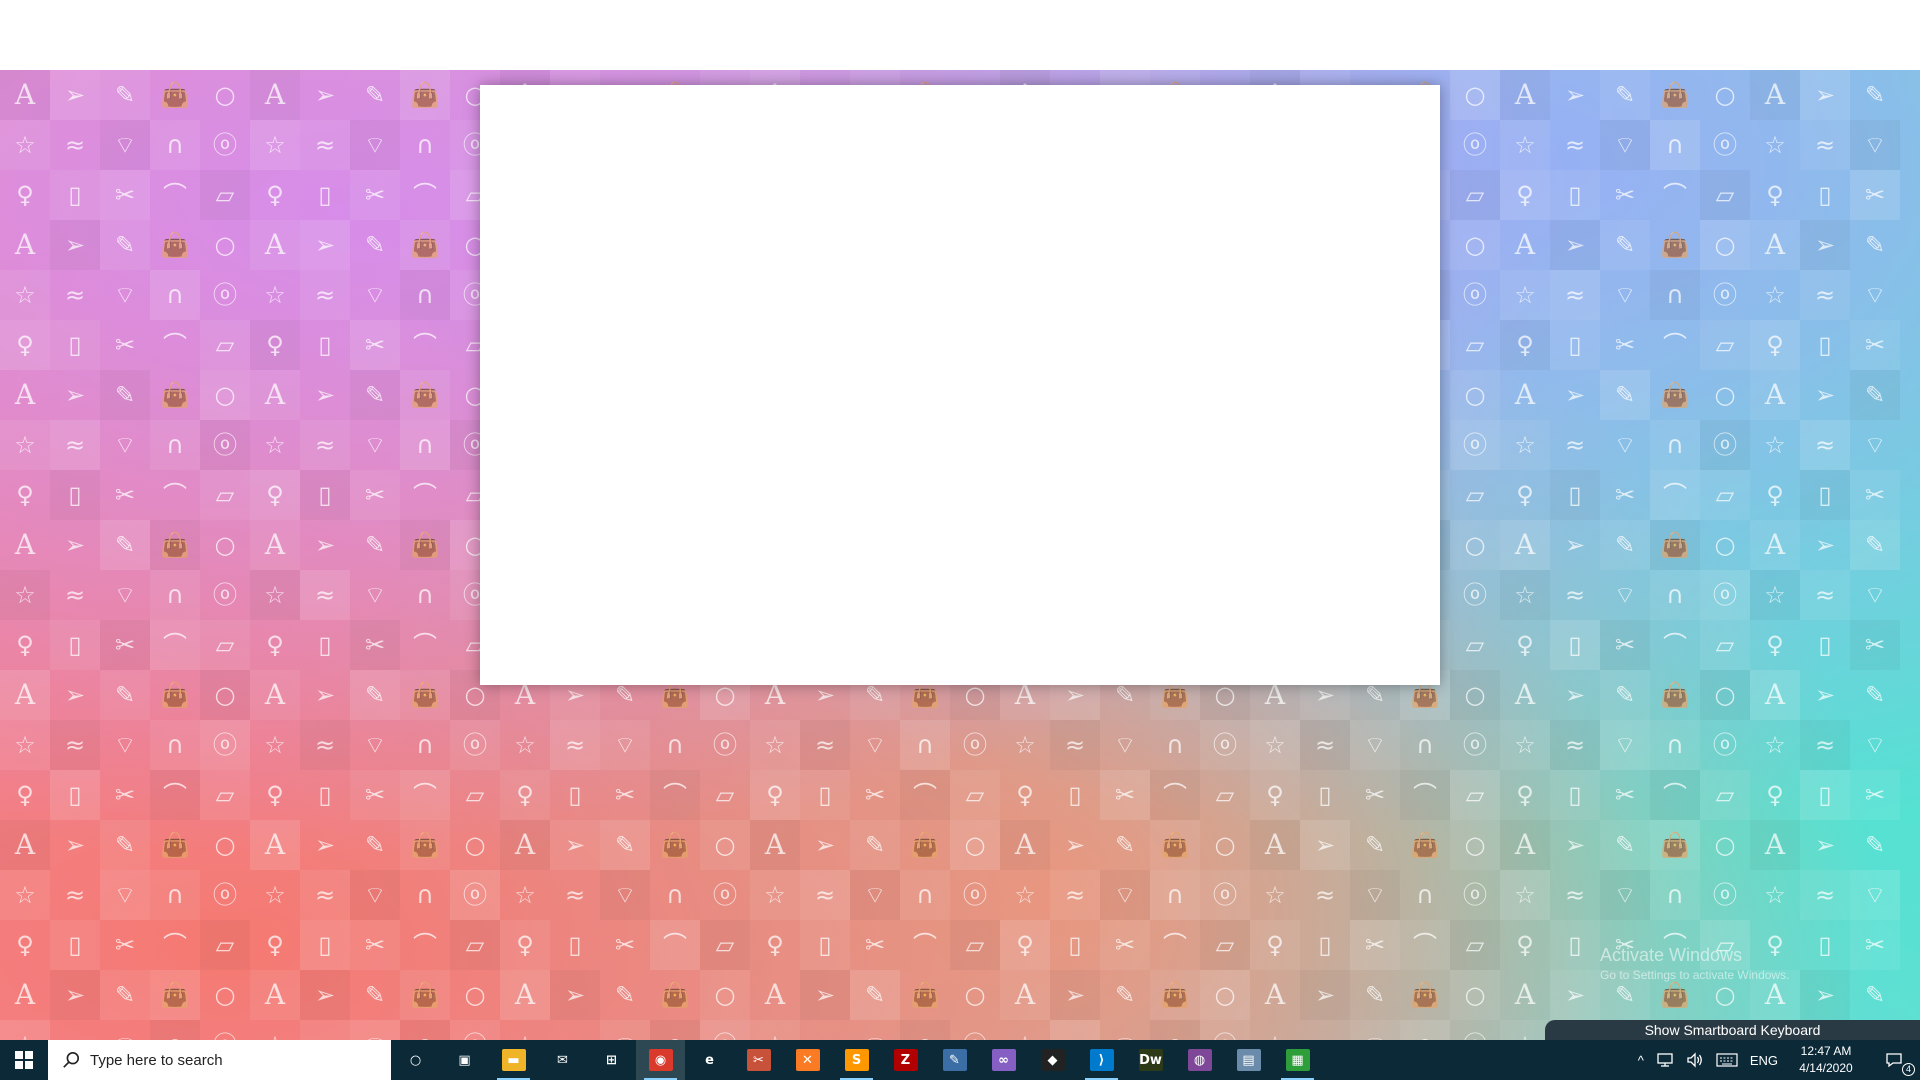 The image size is (1920, 1080). What do you see at coordinates (1052, 1060) in the screenshot?
I see `taskbar-unity-button: ◆` at bounding box center [1052, 1060].